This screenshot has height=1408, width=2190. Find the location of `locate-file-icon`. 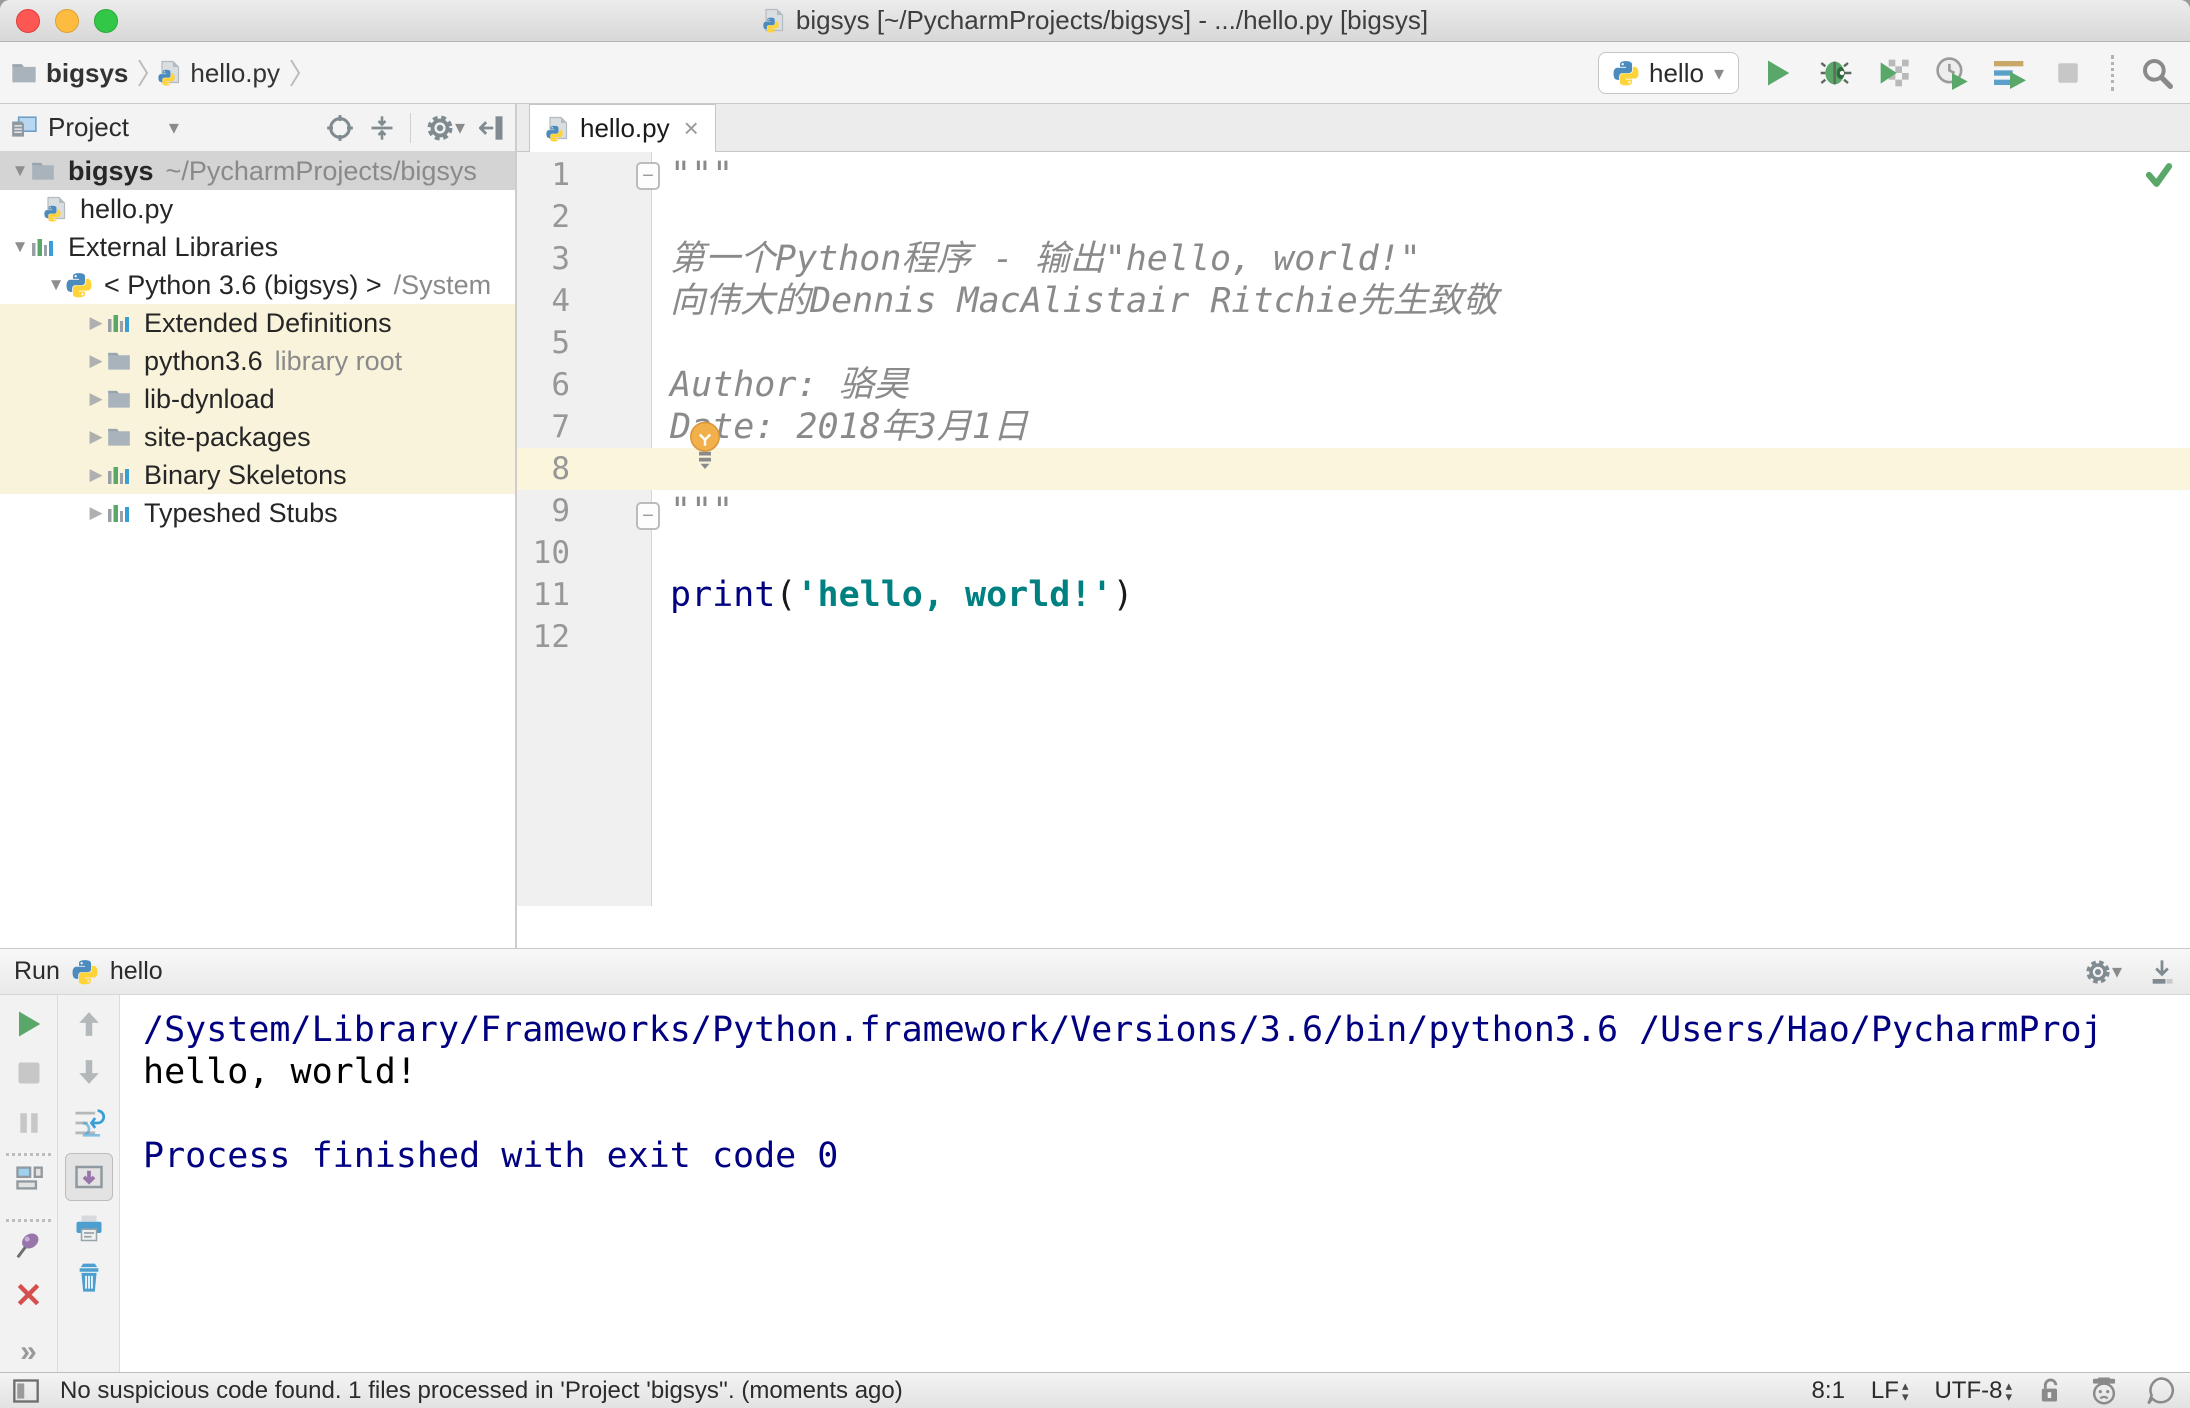

locate-file-icon is located at coordinates (340, 128).